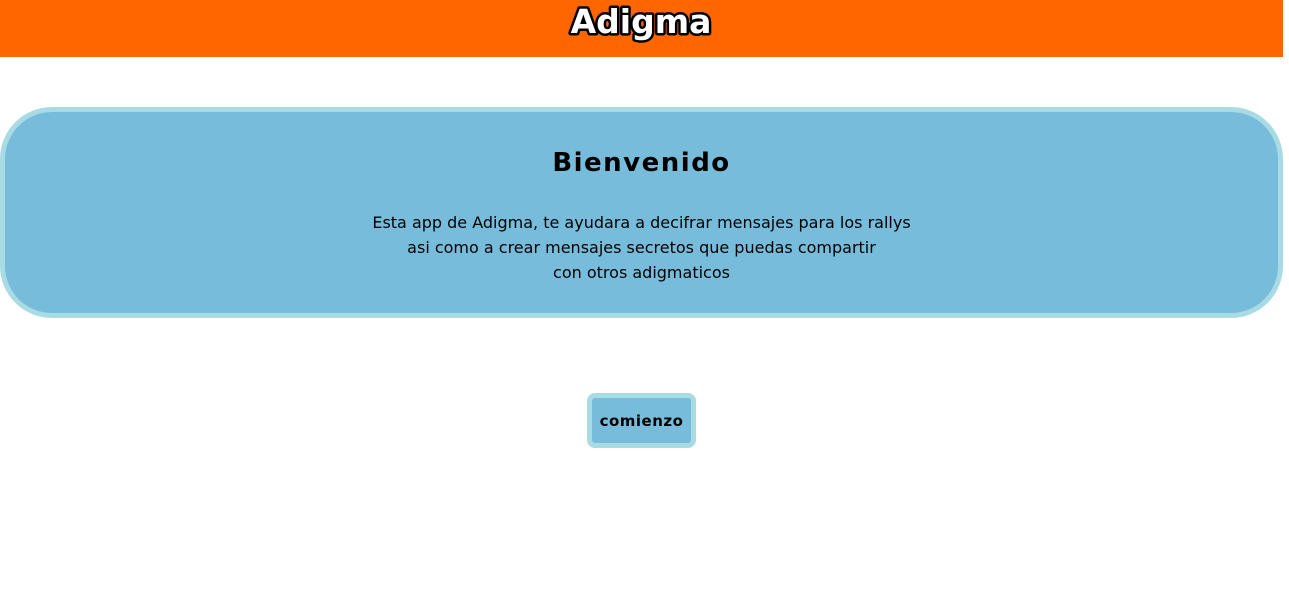 The width and height of the screenshot is (1289, 607). Describe the element at coordinates (641, 272) in the screenshot. I see `welcome-line: con otros adigmaticos` at that location.